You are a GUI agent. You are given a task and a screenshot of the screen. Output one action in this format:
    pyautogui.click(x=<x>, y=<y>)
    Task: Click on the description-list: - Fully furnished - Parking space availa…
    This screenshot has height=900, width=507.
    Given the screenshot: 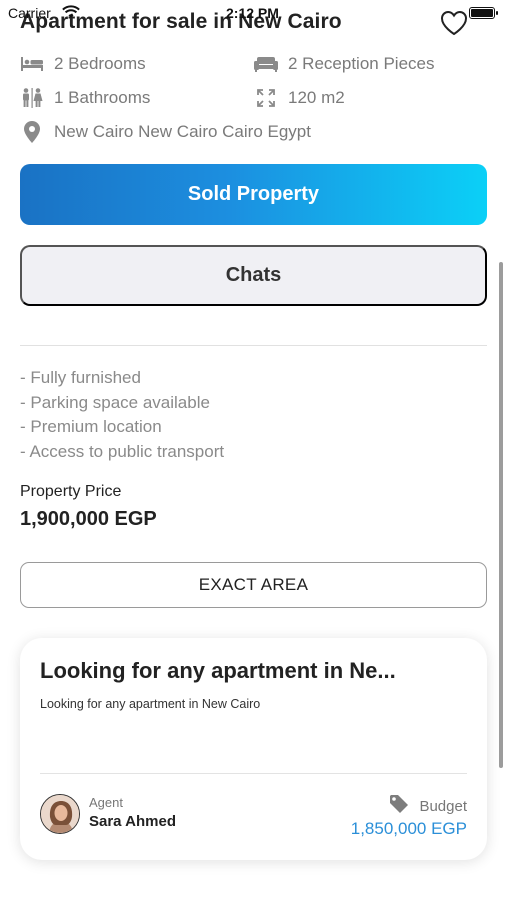 What is the action you would take?
    pyautogui.click(x=122, y=415)
    